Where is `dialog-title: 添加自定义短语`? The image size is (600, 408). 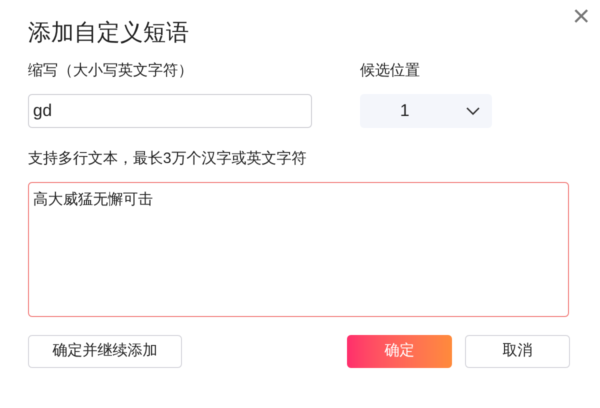
dialog-title: 添加自定义短语 is located at coordinates (109, 32).